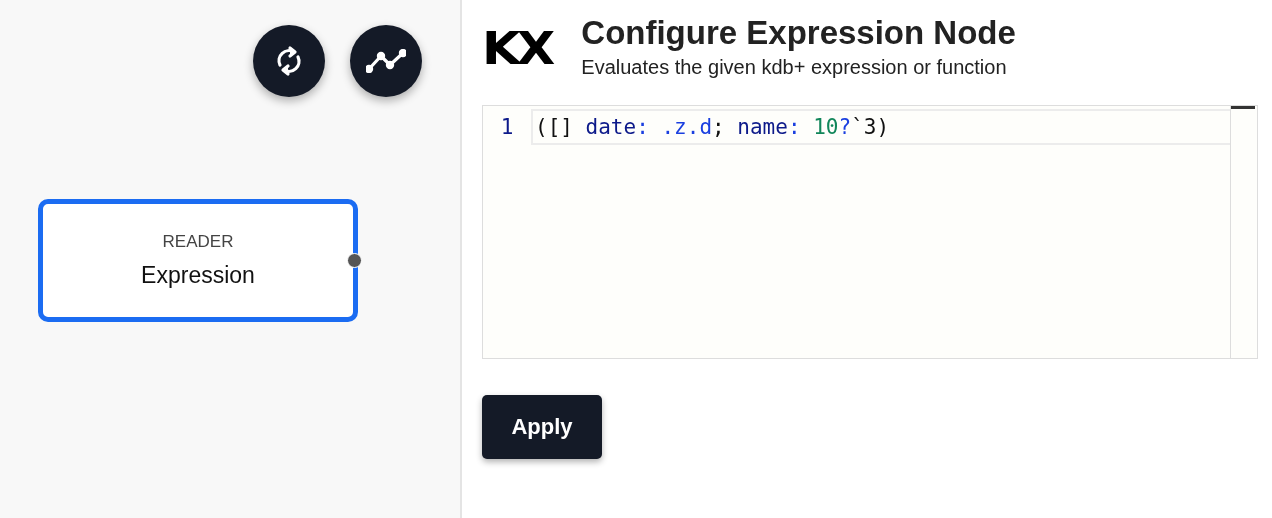  What do you see at coordinates (289, 61) in the screenshot?
I see `refresh-button` at bounding box center [289, 61].